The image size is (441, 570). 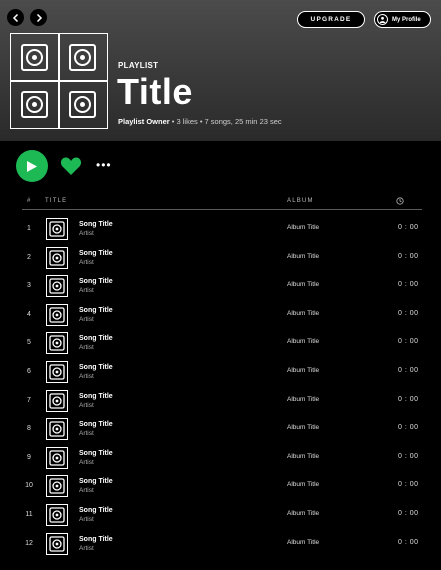 I want to click on play-icon, so click(x=32, y=166).